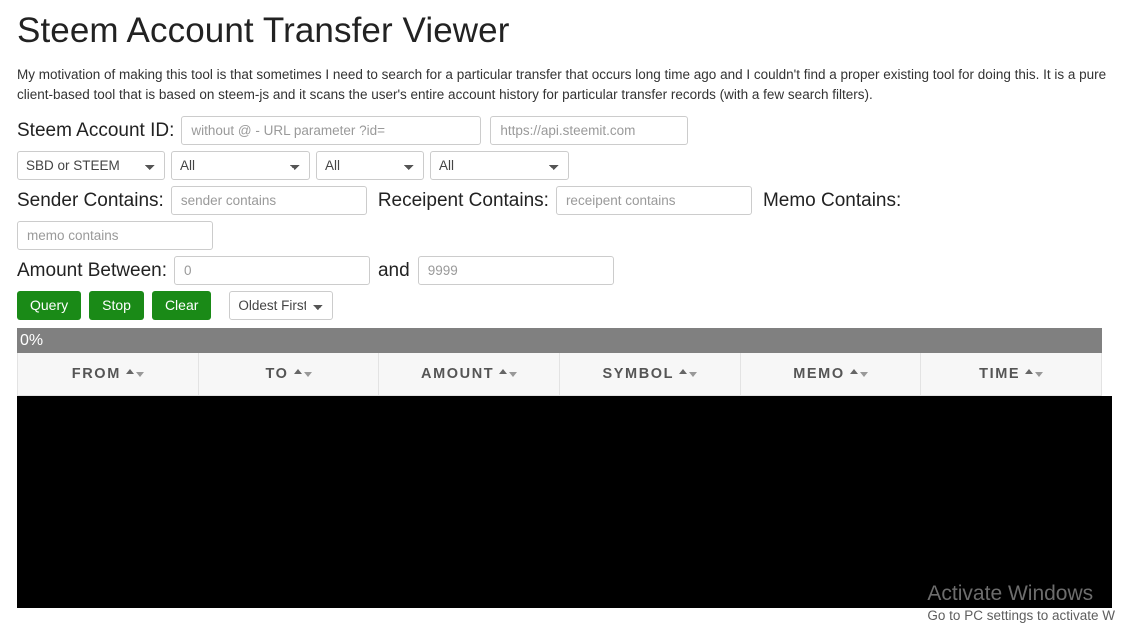 This screenshot has width=1143, height=625. Describe the element at coordinates (115, 236) in the screenshot. I see `memo-contains-input` at that location.